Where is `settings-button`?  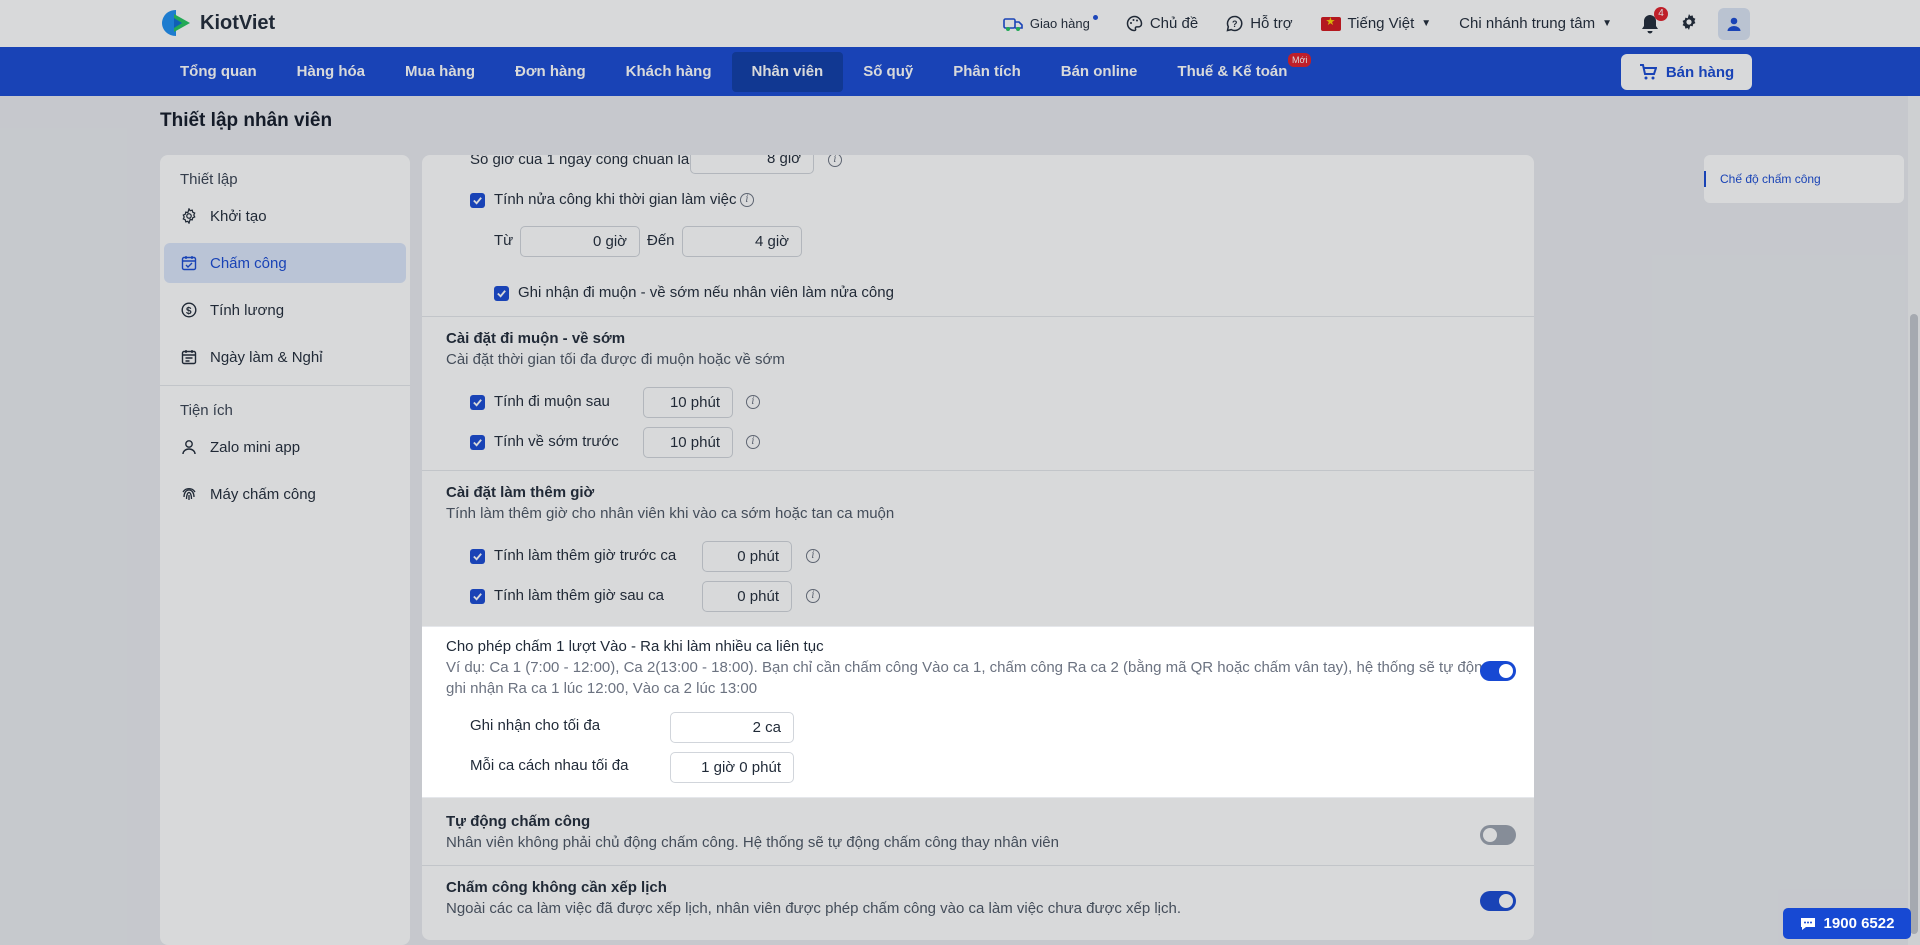
settings-button is located at coordinates (1689, 24).